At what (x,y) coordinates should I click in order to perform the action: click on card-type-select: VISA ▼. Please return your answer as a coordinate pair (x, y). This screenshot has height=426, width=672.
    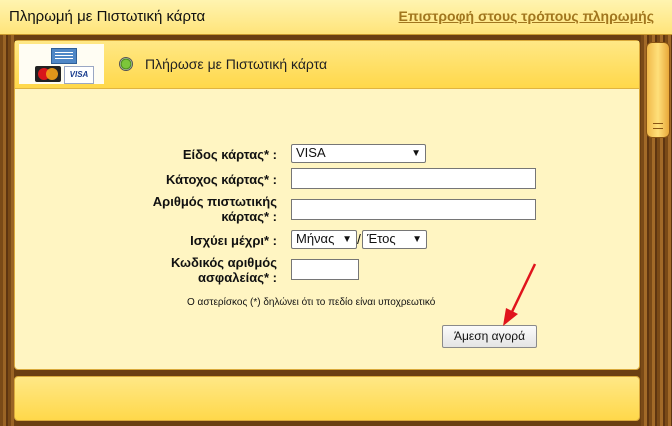
    Looking at the image, I should click on (358, 153).